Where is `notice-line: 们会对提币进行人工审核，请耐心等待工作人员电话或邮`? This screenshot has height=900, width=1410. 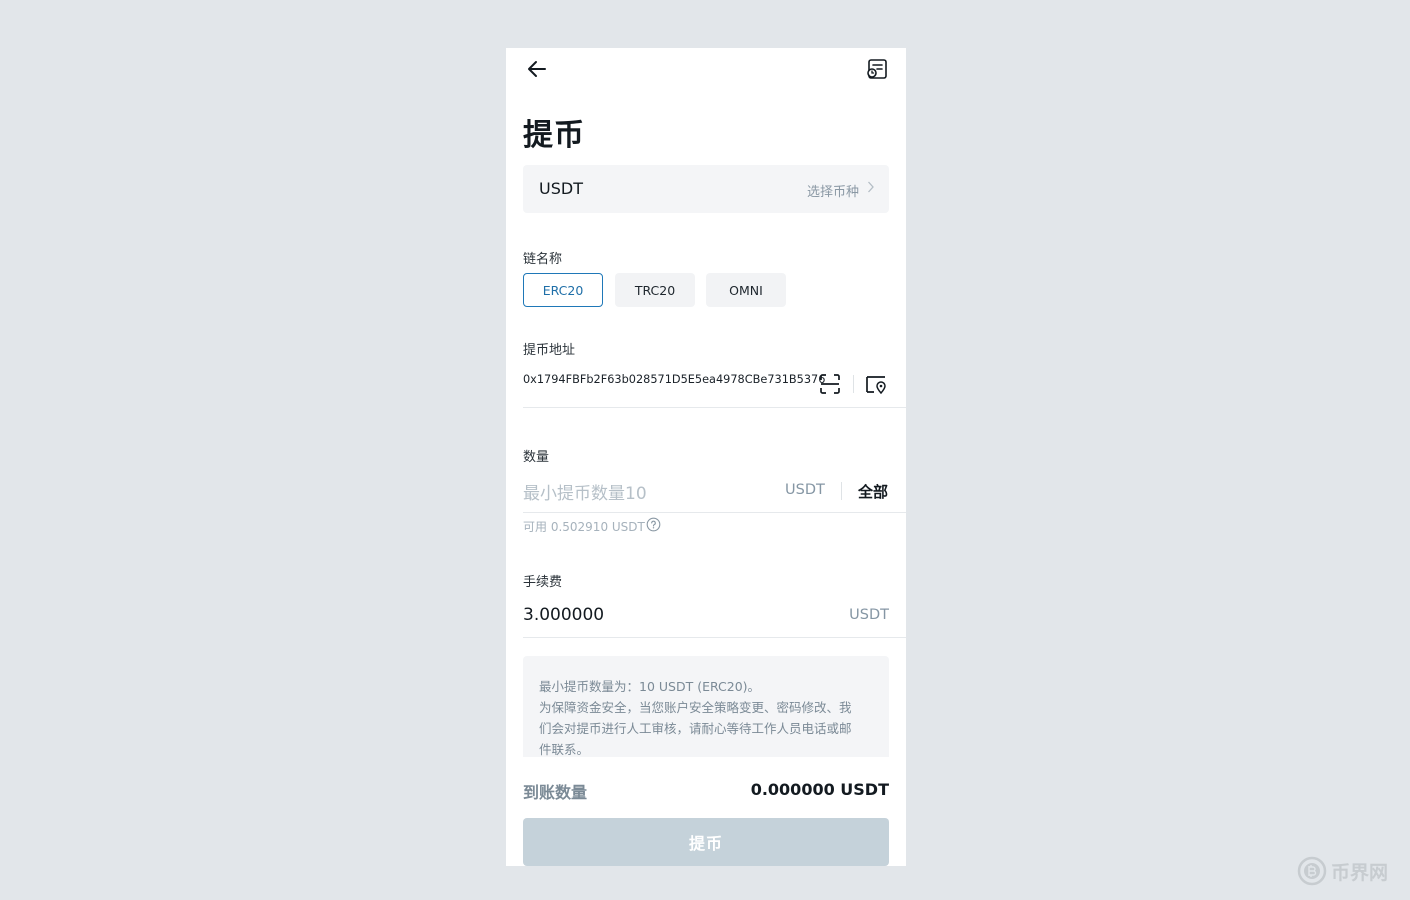
notice-line: 们会对提币进行人工审核，请耐心等待工作人员电话或邮 is located at coordinates (695, 728).